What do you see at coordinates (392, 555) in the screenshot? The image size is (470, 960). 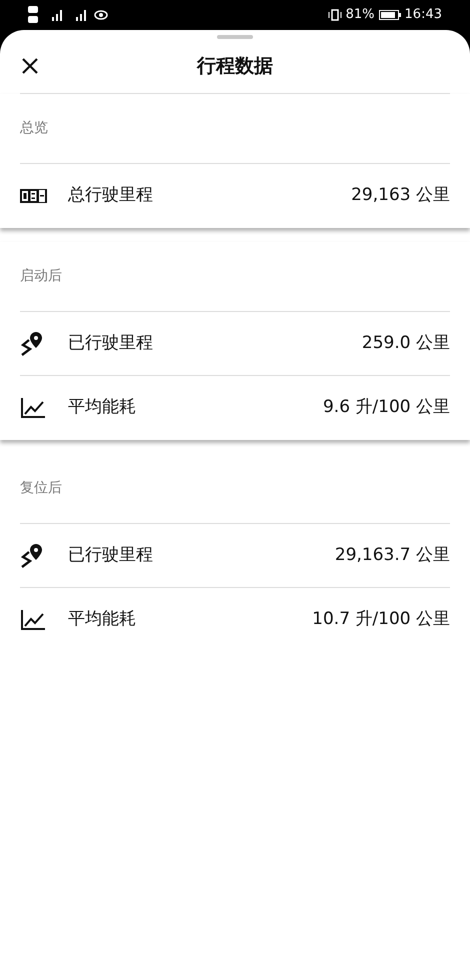 I see `row-value: 29,163.7 公里` at bounding box center [392, 555].